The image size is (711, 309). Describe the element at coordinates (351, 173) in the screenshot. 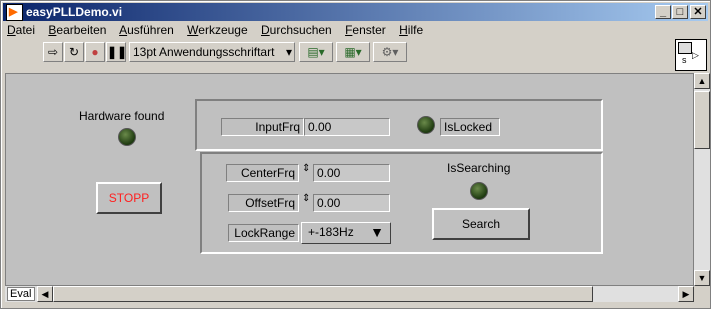

I see `center-frq-field: 0.00` at that location.